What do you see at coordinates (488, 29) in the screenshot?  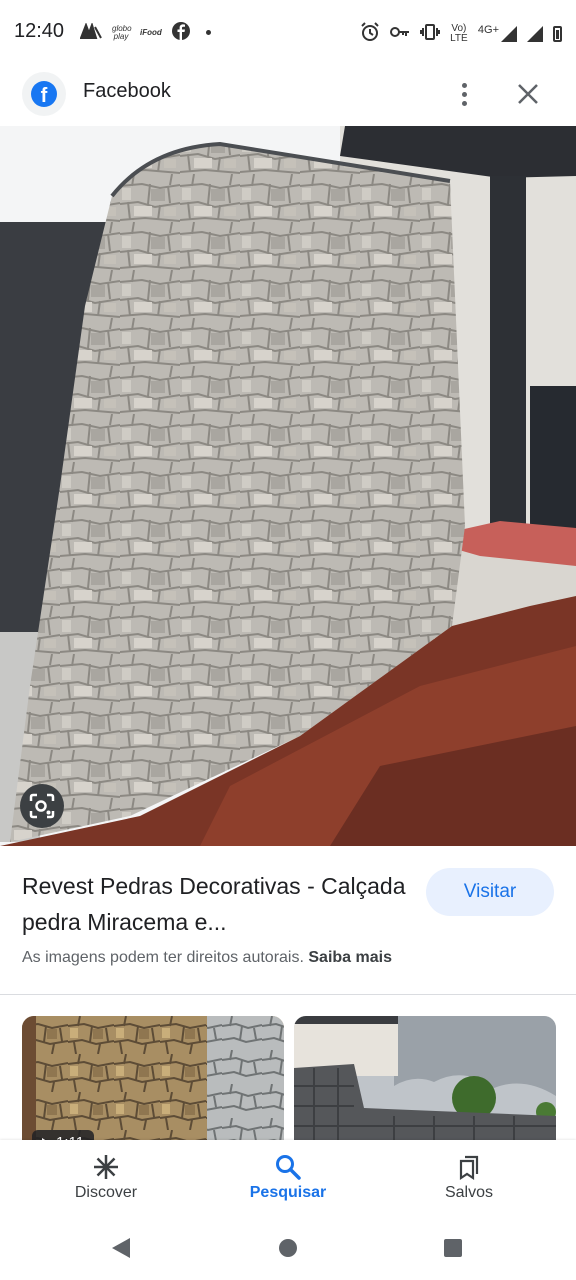 I see `network-gen-label: 4G+` at bounding box center [488, 29].